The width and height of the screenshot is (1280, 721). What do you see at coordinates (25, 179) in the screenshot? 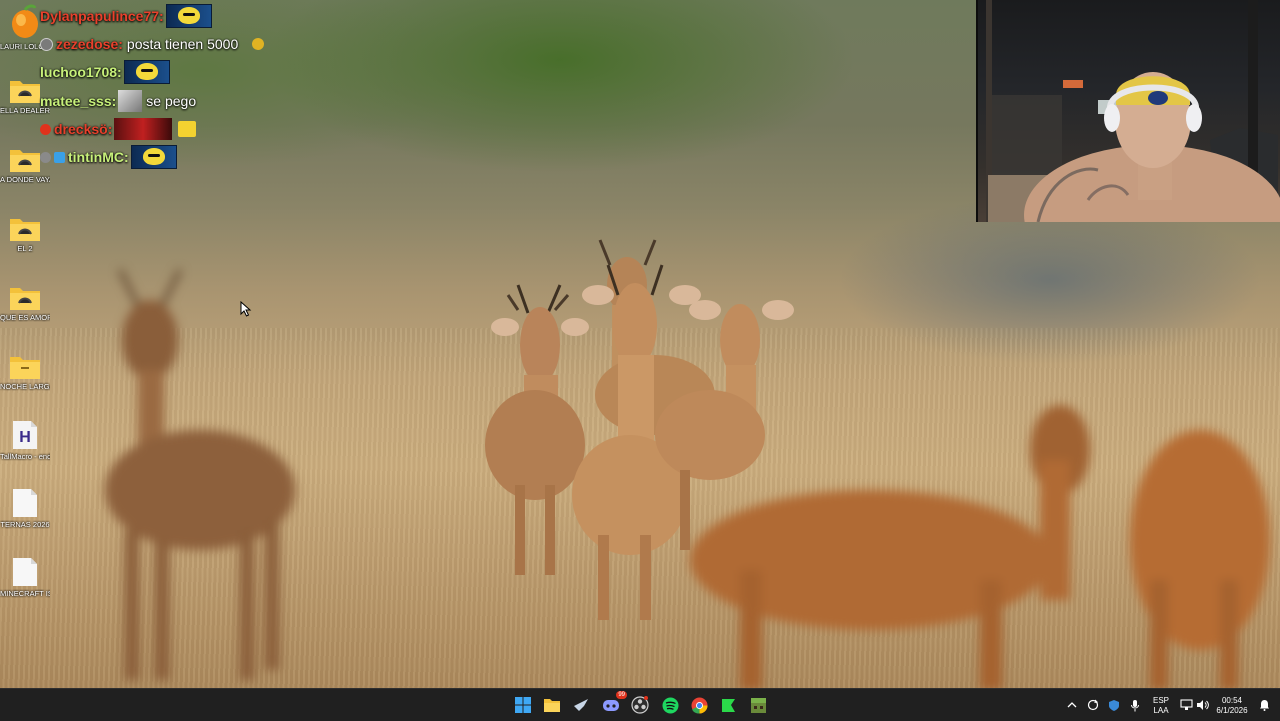
I see `desktop-icon-label: A DONDE VAYA VOY` at bounding box center [25, 179].